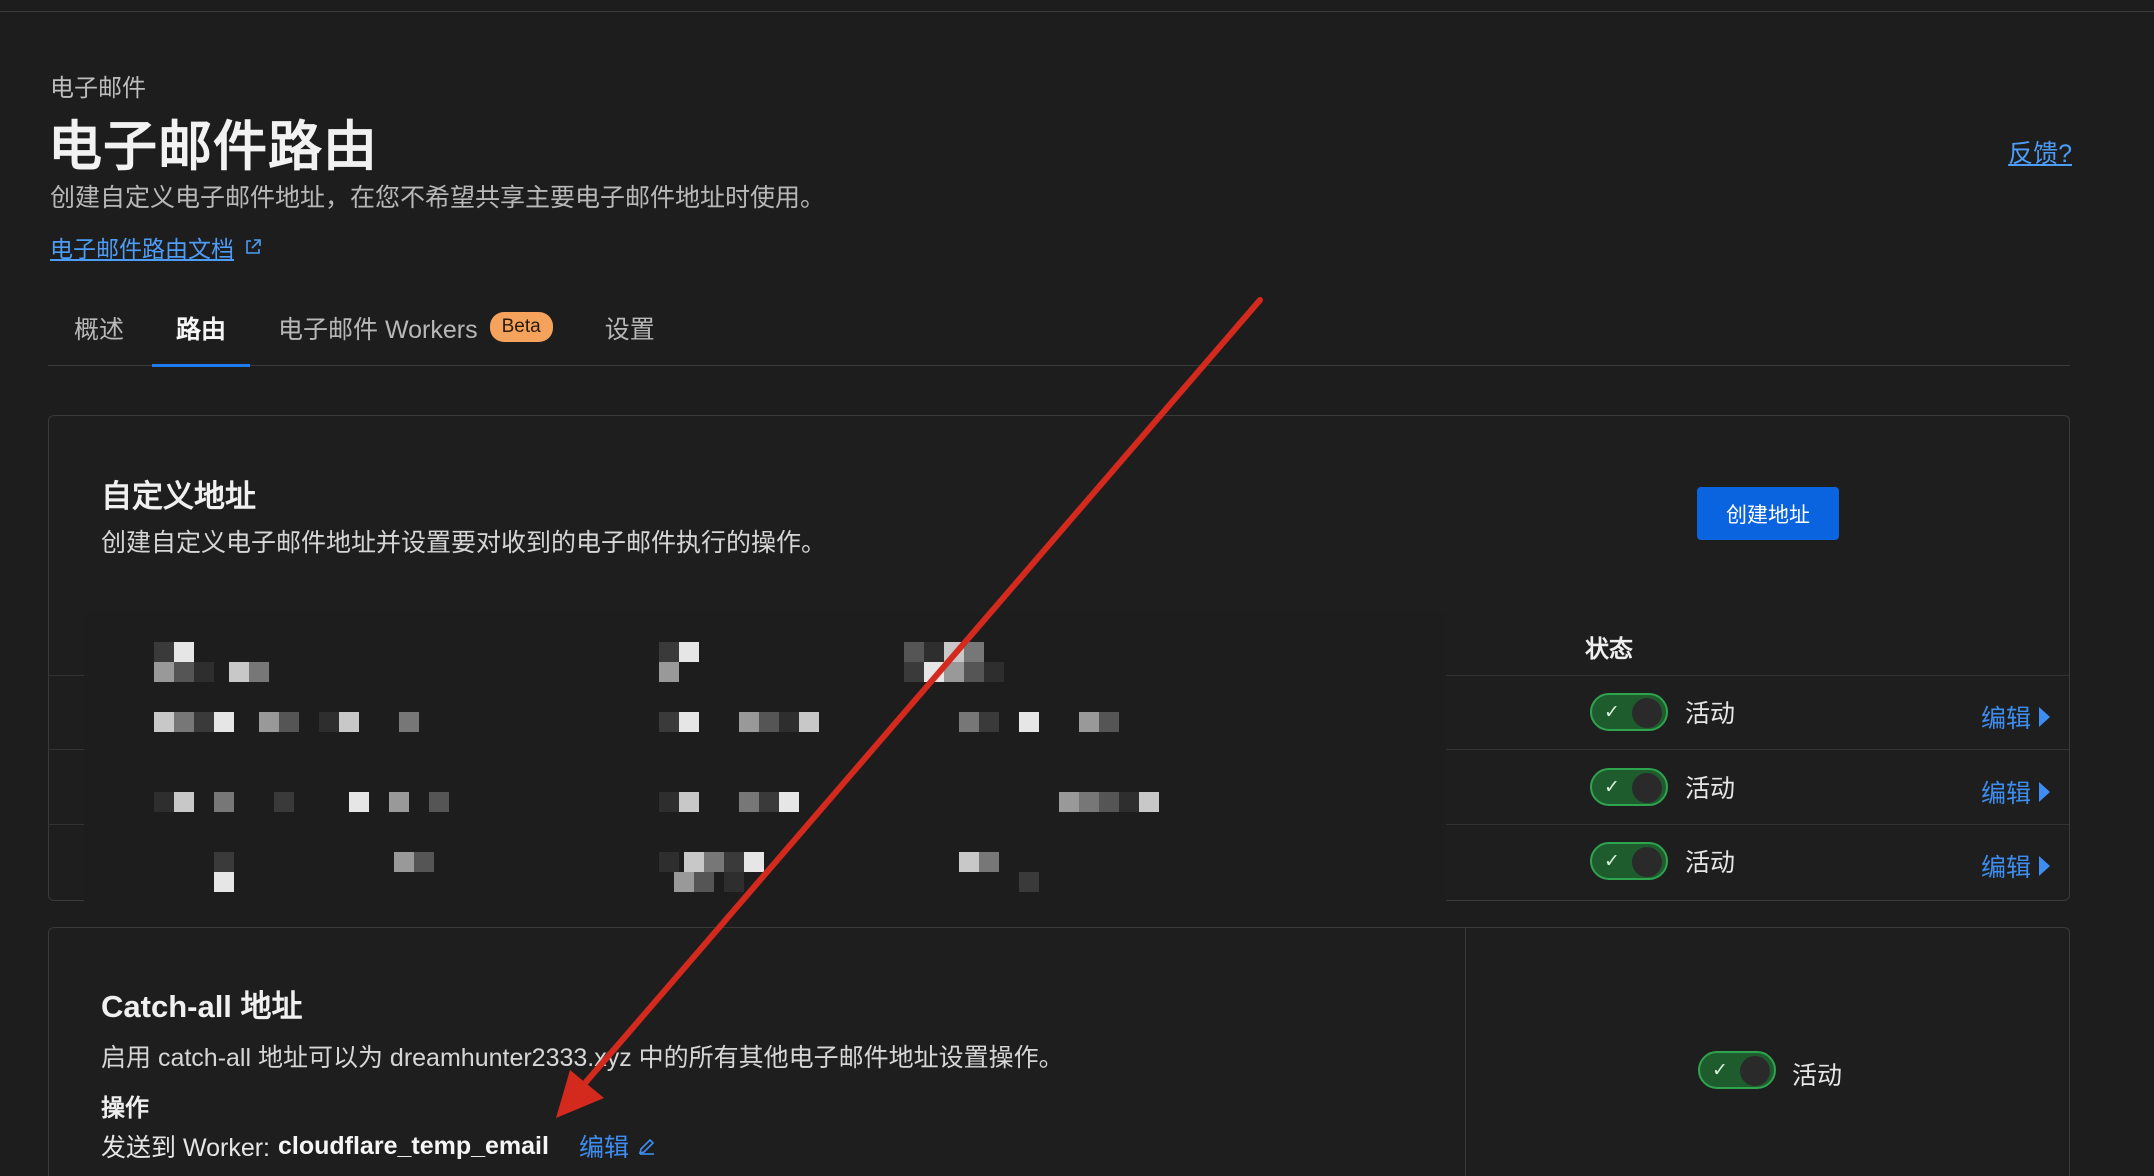  Describe the element at coordinates (438, 198) in the screenshot. I see `page-description: 创建自定义电子邮件地址，在您不希望共享主要电子邮件地址时使用。` at that location.